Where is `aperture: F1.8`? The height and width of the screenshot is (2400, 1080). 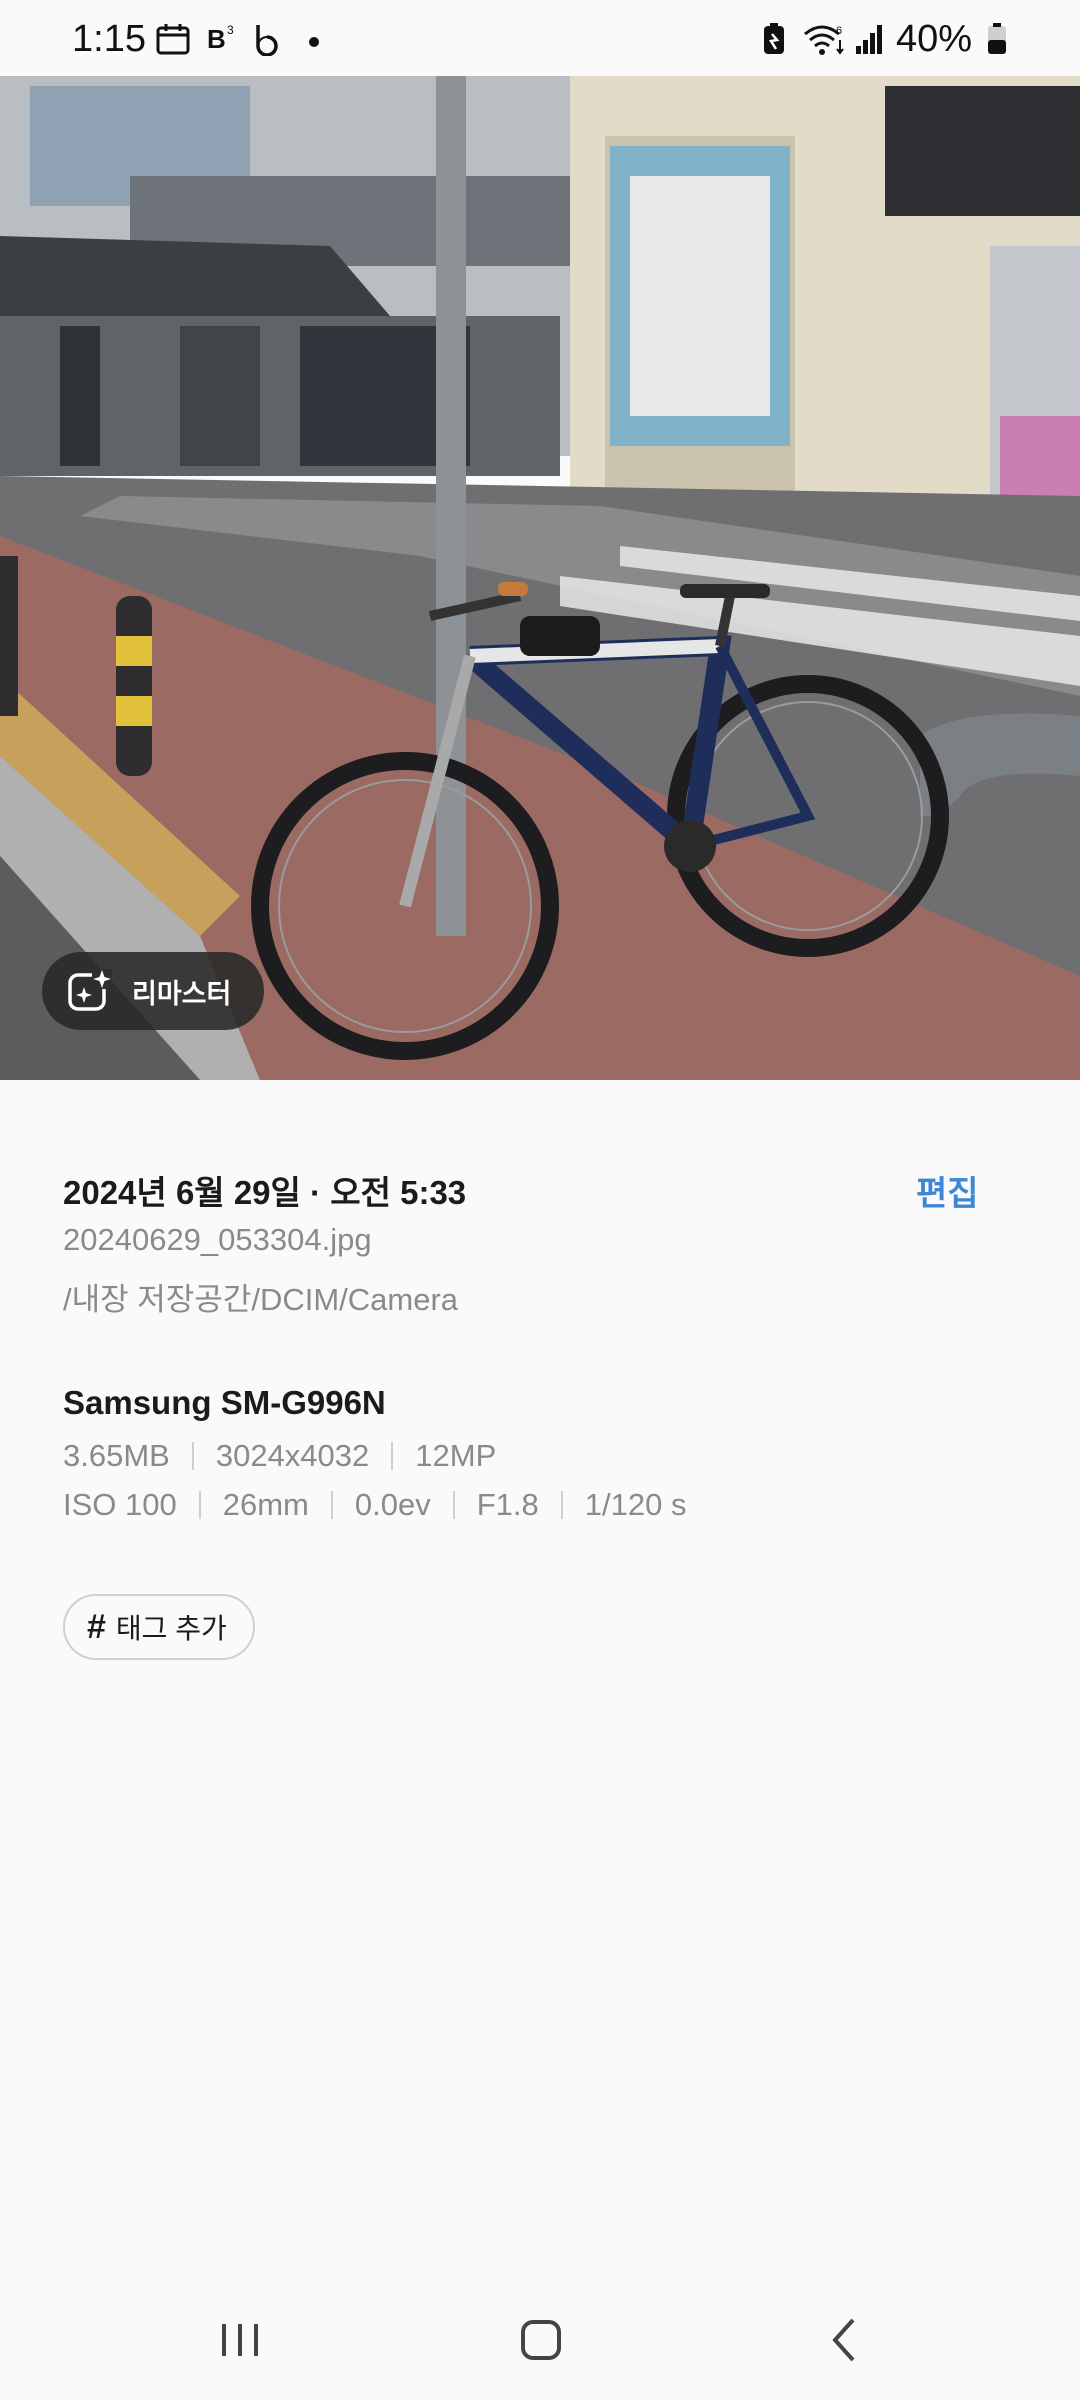
aperture: F1.8 is located at coordinates (507, 1504).